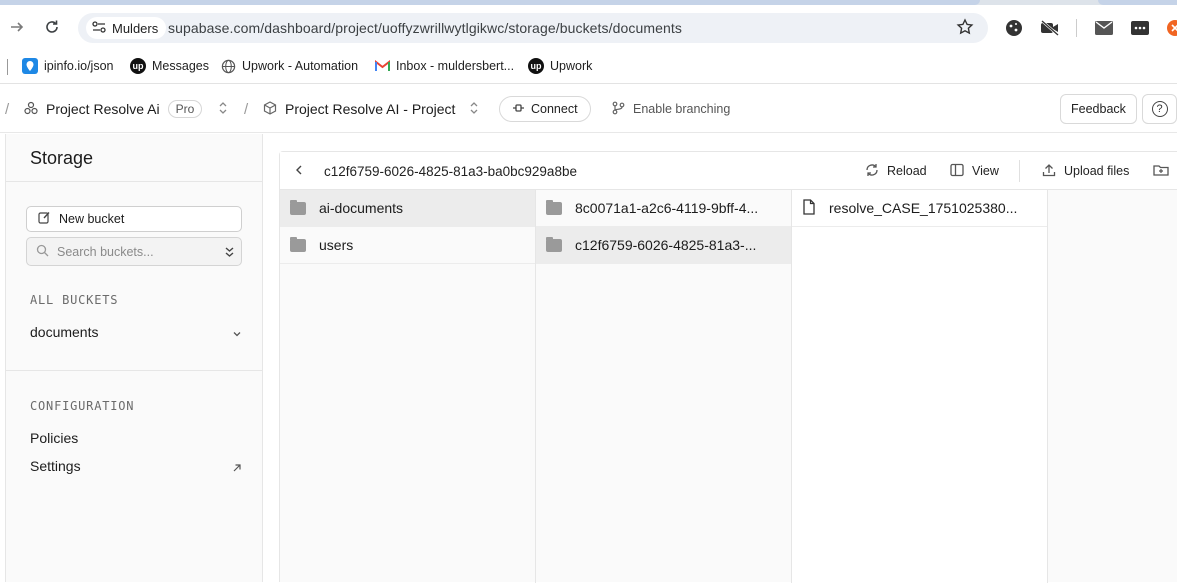 The image size is (1177, 583). I want to click on profile-name: Mulders, so click(135, 28).